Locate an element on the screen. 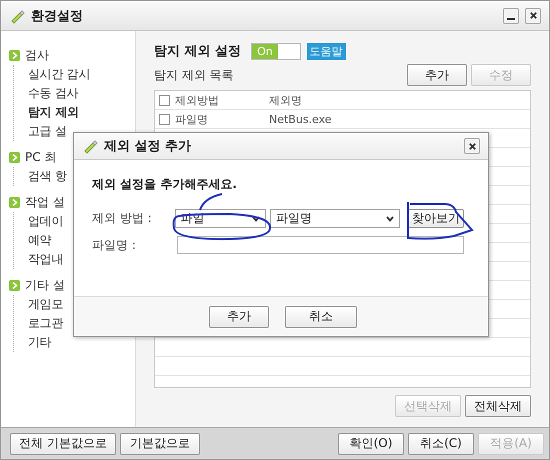  sidebar-item: 탐지 제외 is located at coordinates (81, 112).